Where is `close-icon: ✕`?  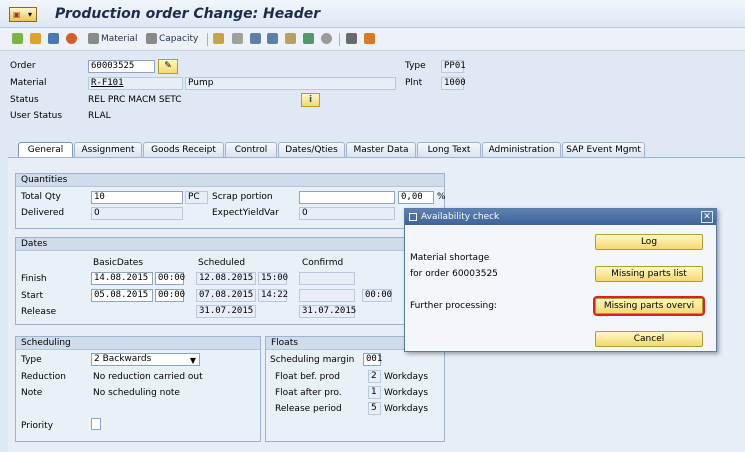 close-icon: ✕ is located at coordinates (707, 217).